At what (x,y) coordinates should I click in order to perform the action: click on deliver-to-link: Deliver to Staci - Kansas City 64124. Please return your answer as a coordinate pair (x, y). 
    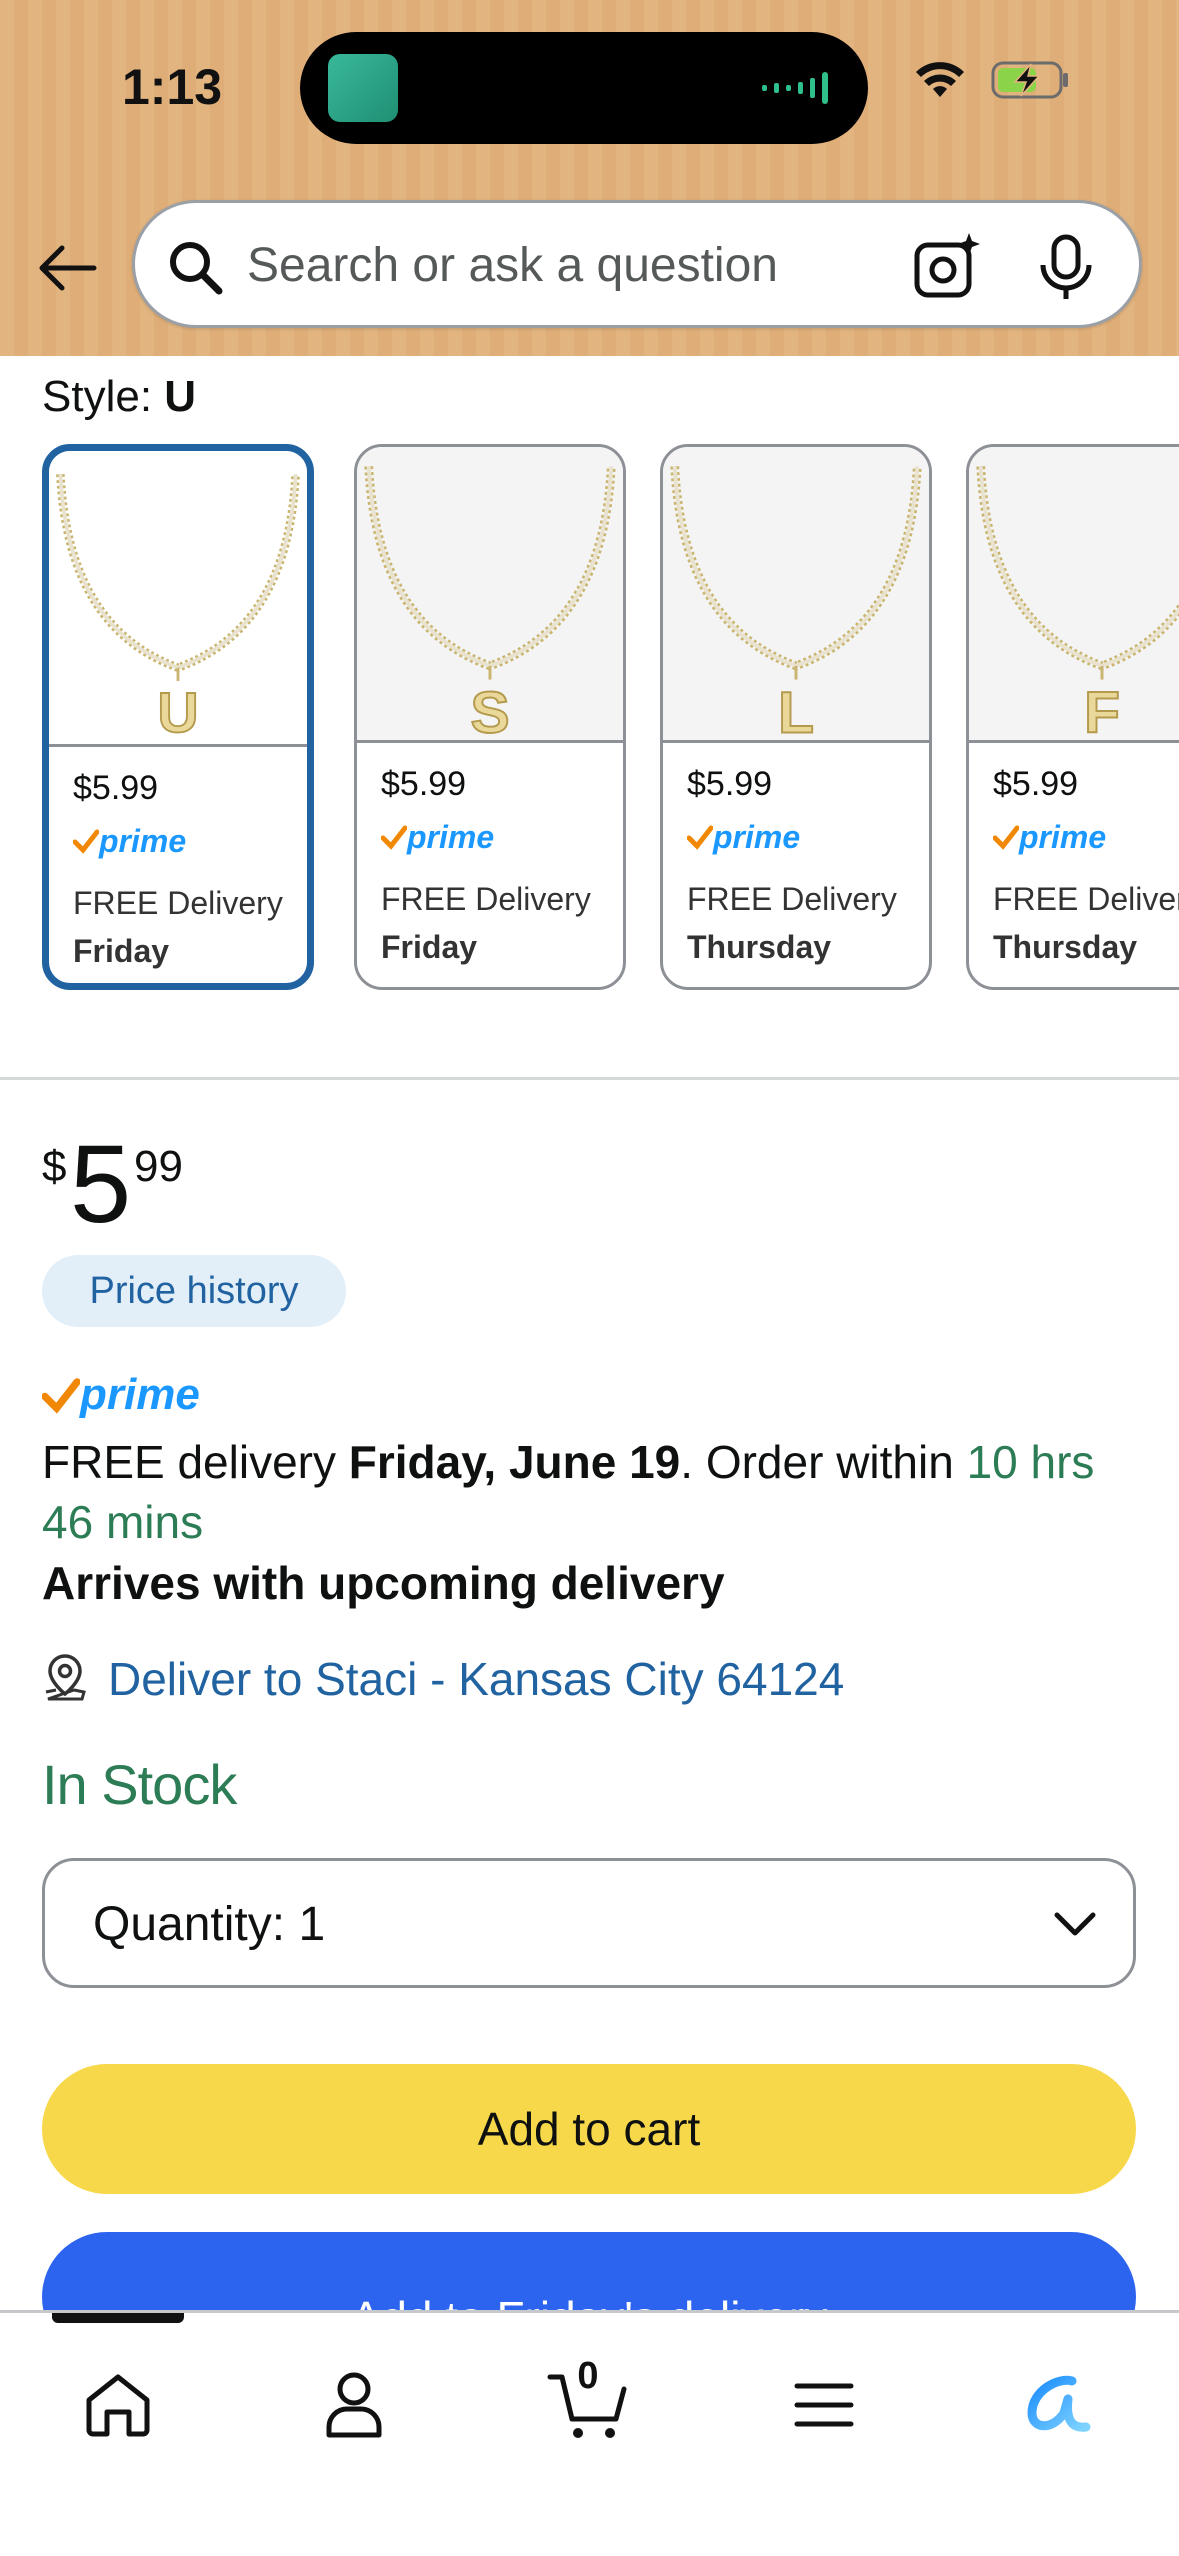
    Looking at the image, I should click on (476, 1679).